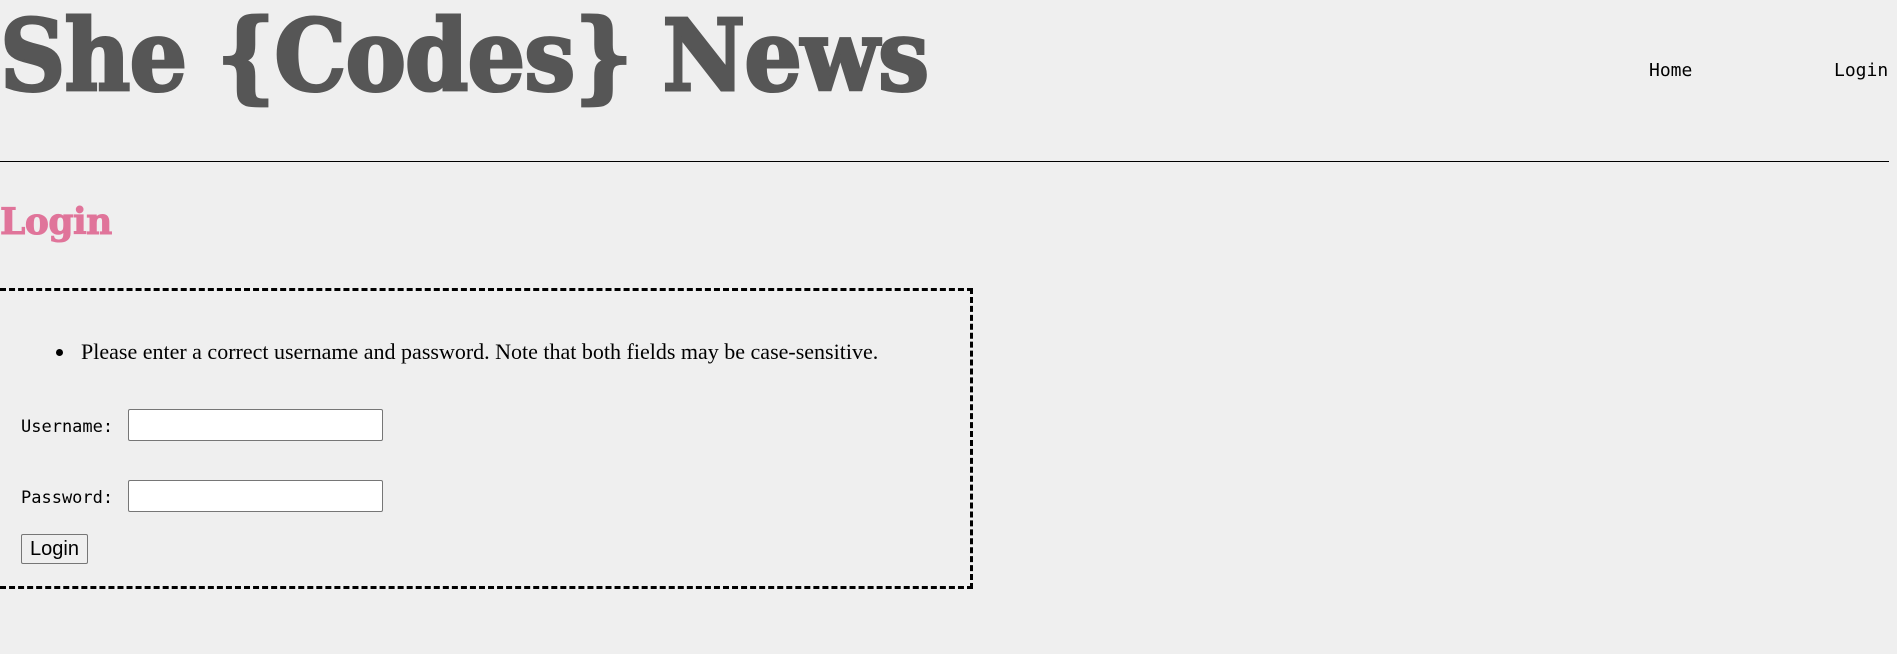 This screenshot has width=1897, height=654. Describe the element at coordinates (255, 496) in the screenshot. I see `password-input` at that location.